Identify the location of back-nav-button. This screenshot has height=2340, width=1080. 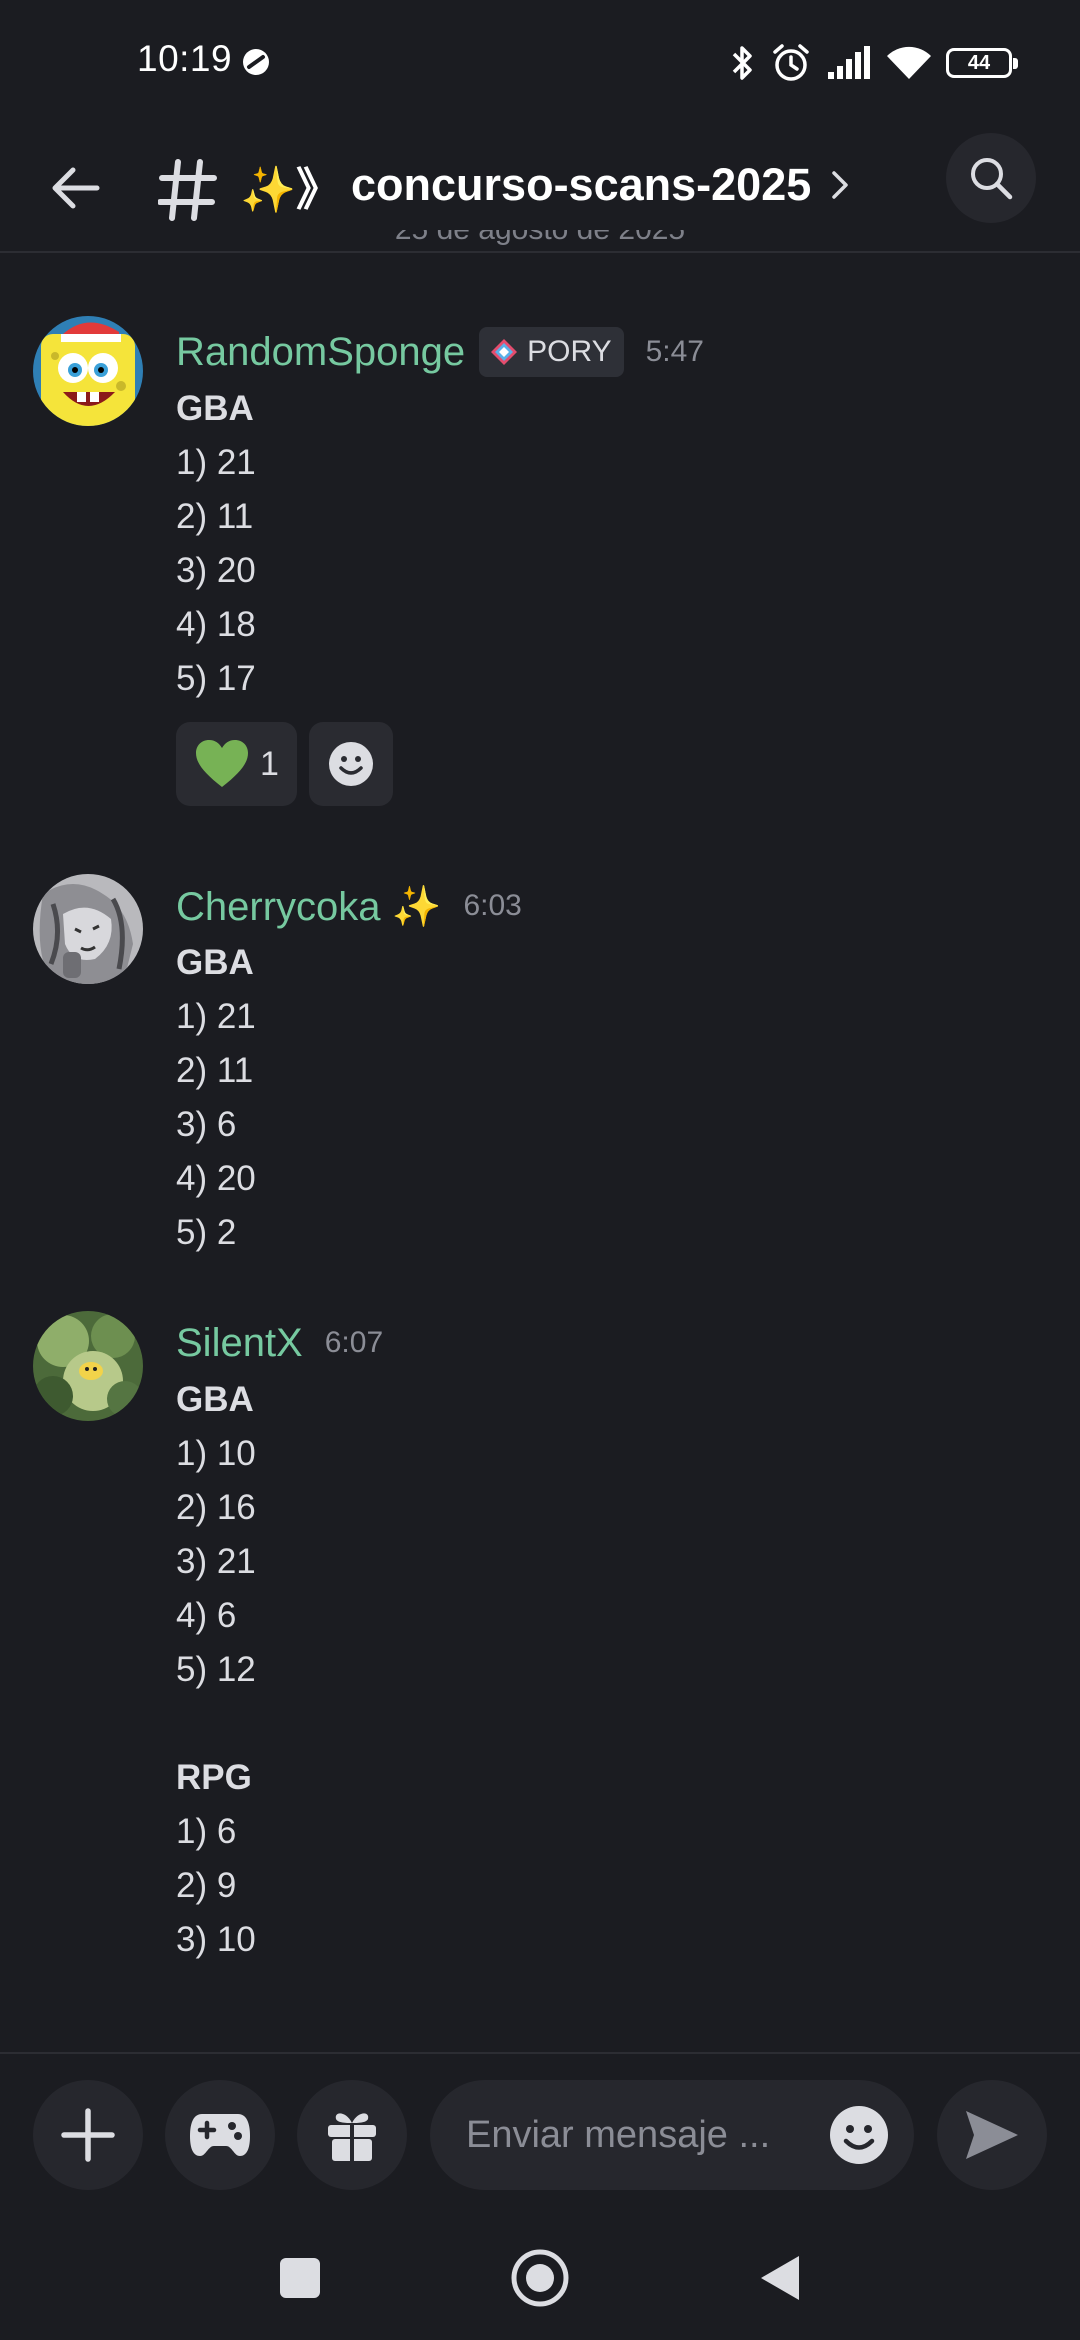
(780, 2278).